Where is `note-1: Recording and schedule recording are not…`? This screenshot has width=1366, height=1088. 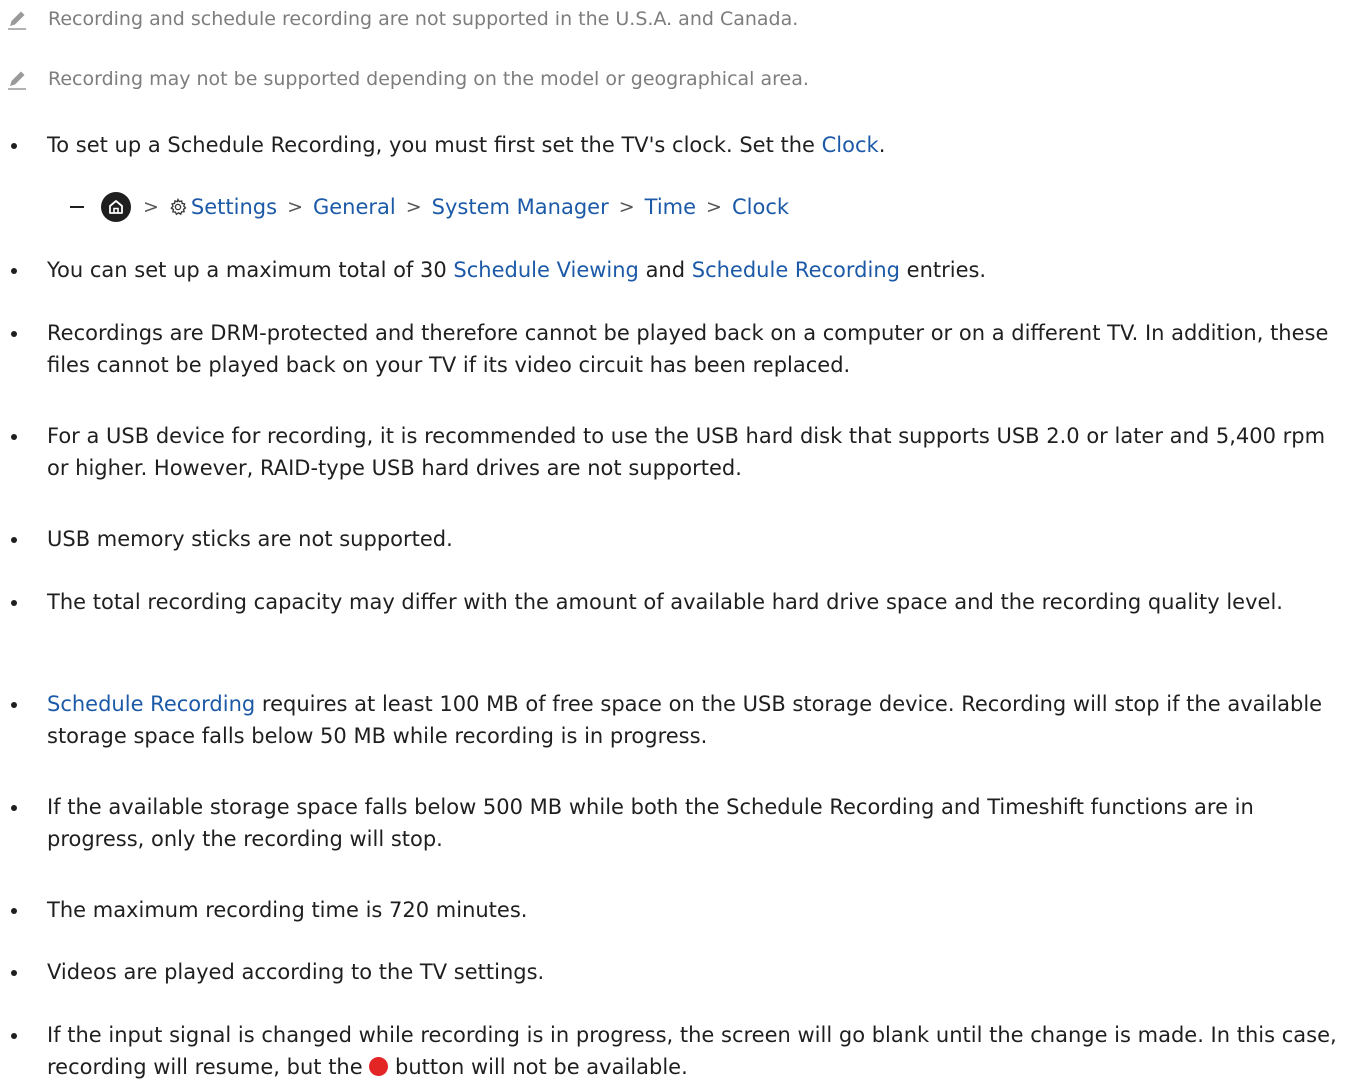 note-1: Recording and schedule recording are not… is located at coordinates (399, 19).